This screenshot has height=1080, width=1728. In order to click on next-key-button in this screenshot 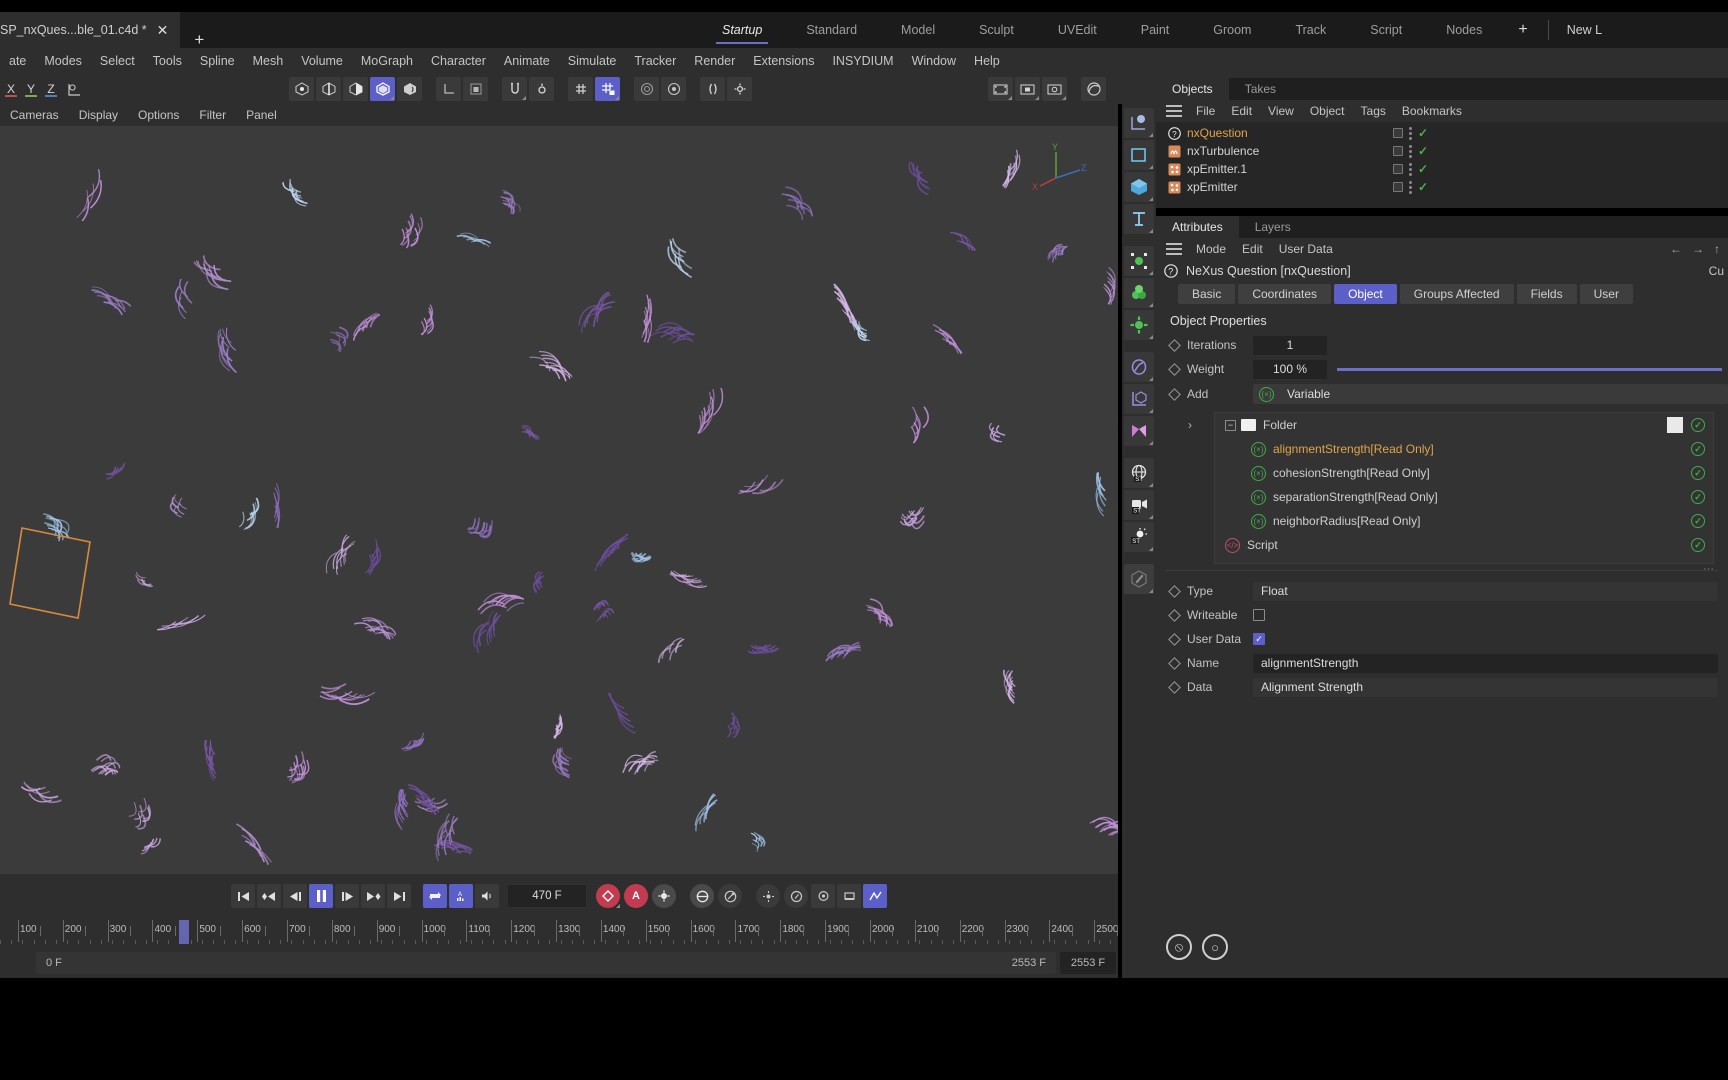, I will do `click(373, 896)`.